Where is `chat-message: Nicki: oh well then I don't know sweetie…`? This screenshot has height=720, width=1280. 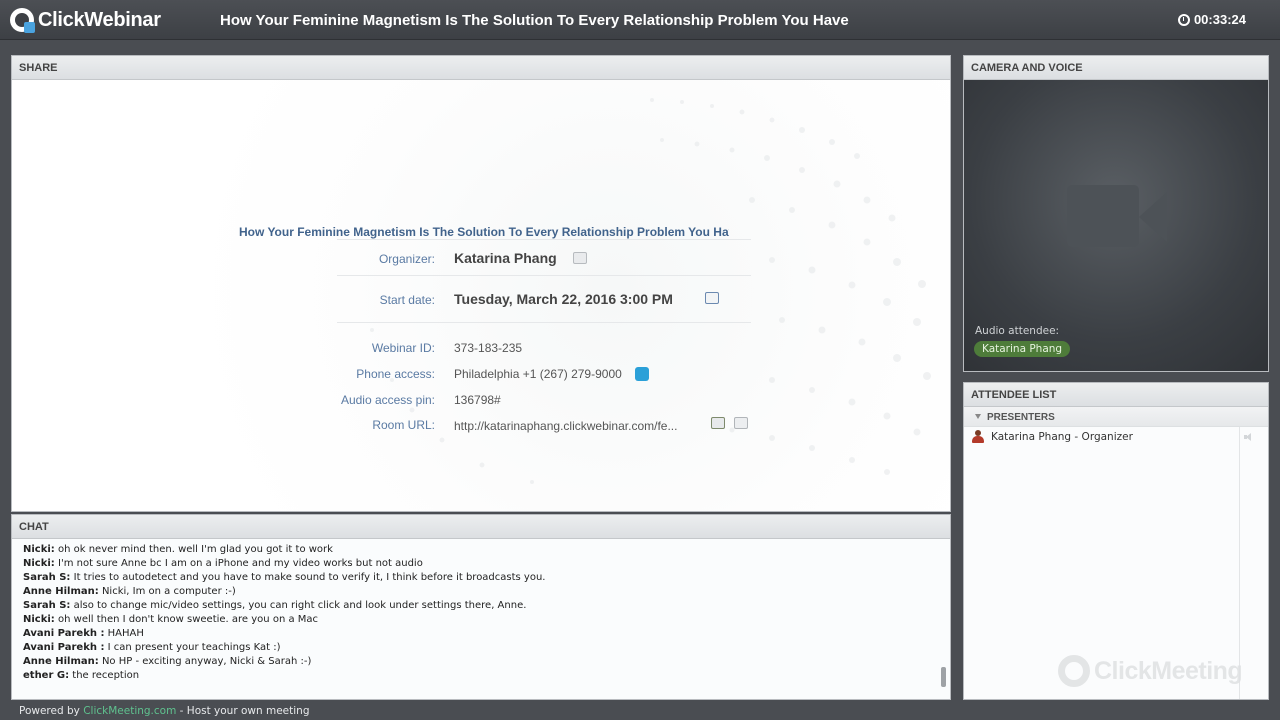 chat-message: Nicki: oh well then I don't know sweetie… is located at coordinates (486, 620).